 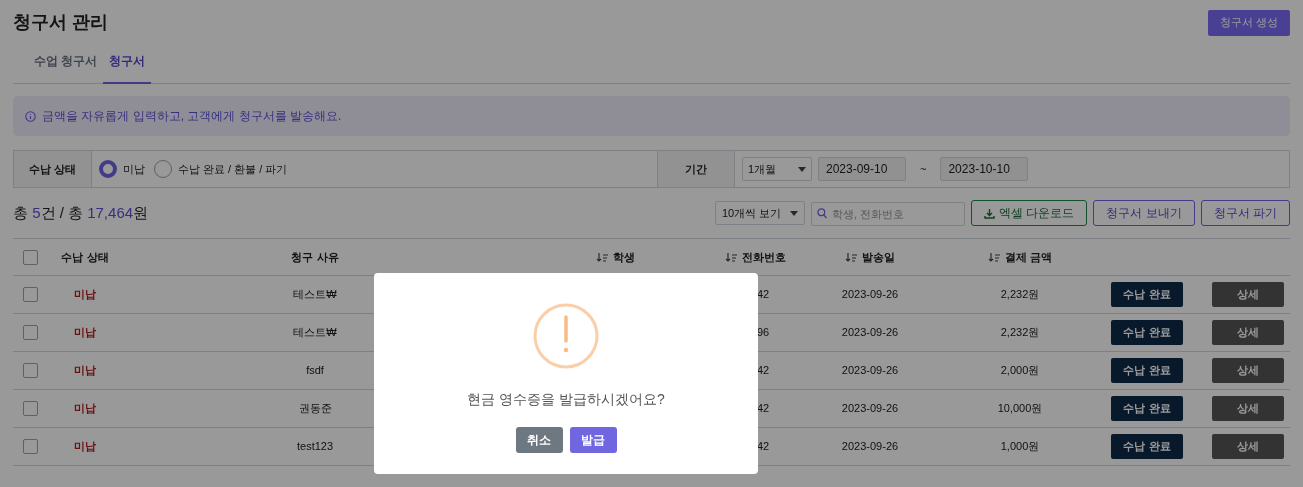 What do you see at coordinates (1028, 257) in the screenshot?
I see `column-header: 결제 금액` at bounding box center [1028, 257].